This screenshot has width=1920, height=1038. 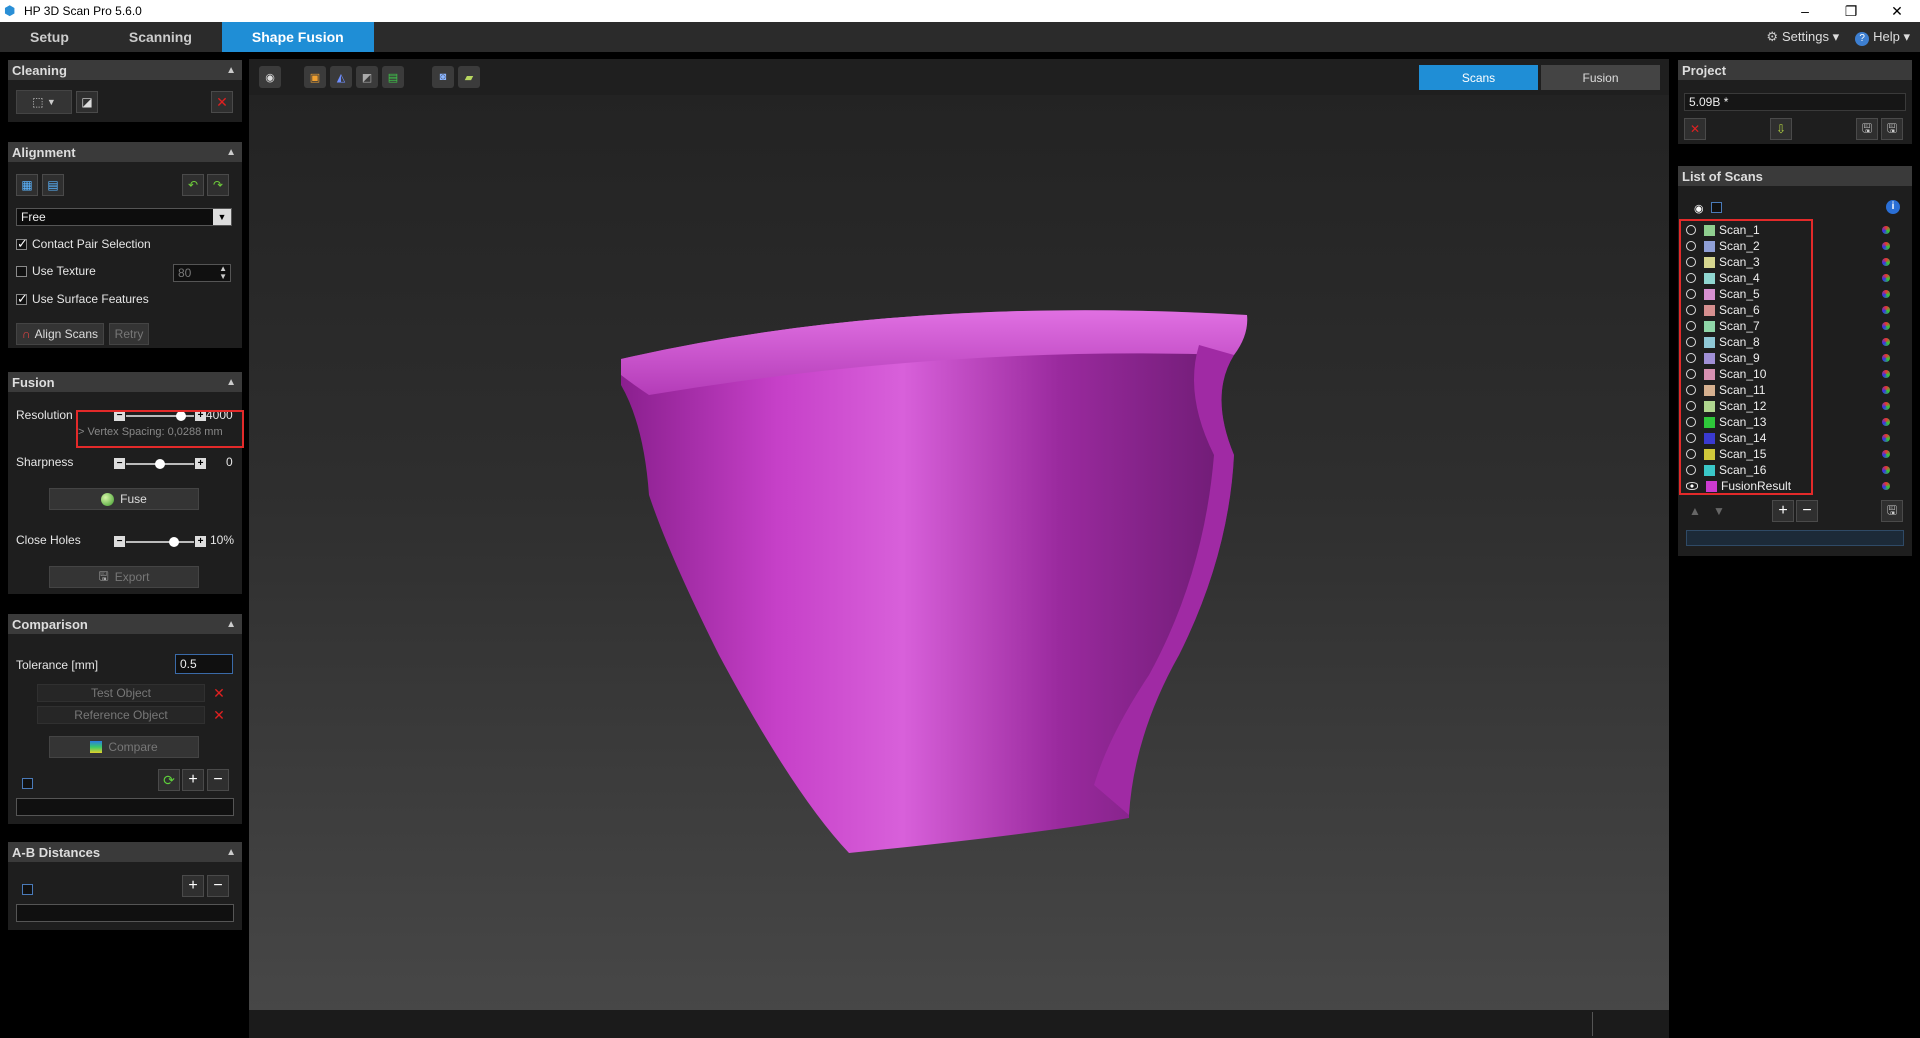 I want to click on use-surface-checkbox, so click(x=22, y=299).